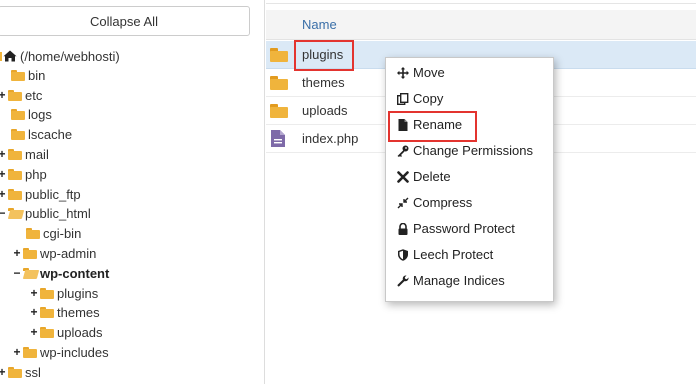  What do you see at coordinates (70, 56) in the screenshot?
I see `tree-root-label: (/home/webhosti)` at bounding box center [70, 56].